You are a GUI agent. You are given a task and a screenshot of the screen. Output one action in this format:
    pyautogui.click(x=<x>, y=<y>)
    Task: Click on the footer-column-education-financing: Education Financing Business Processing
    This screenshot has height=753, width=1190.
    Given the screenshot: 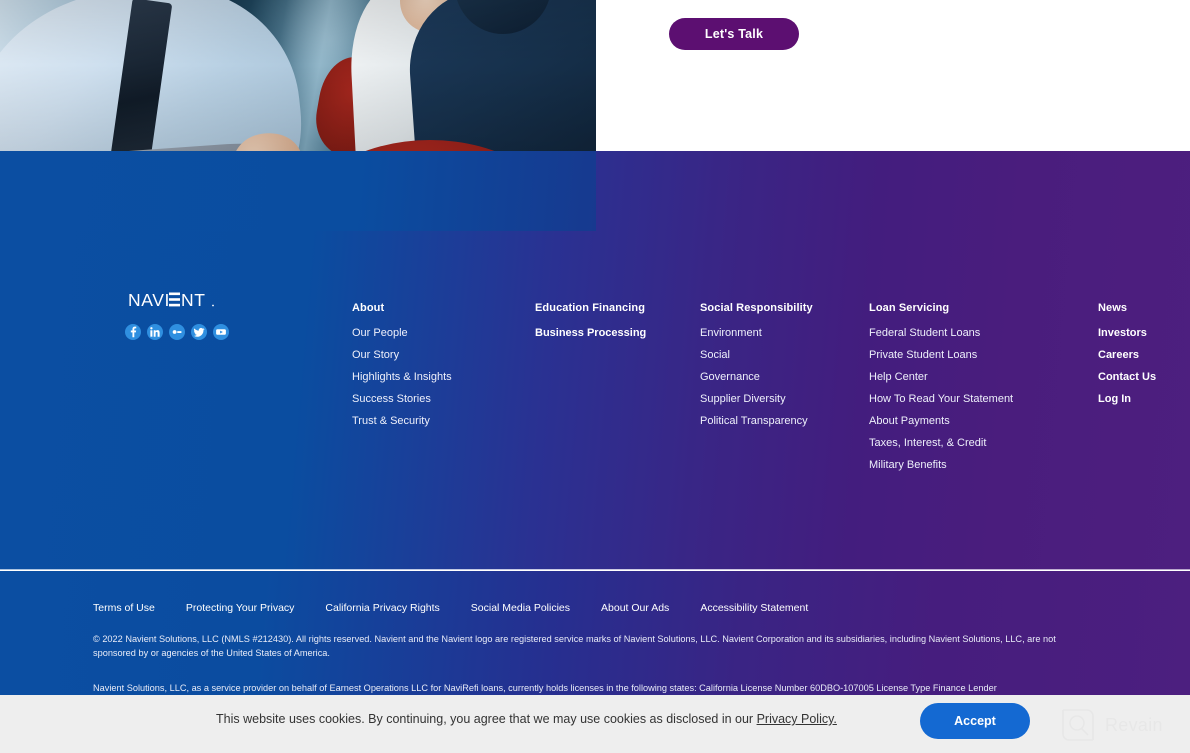 What is the action you would take?
    pyautogui.click(x=590, y=325)
    